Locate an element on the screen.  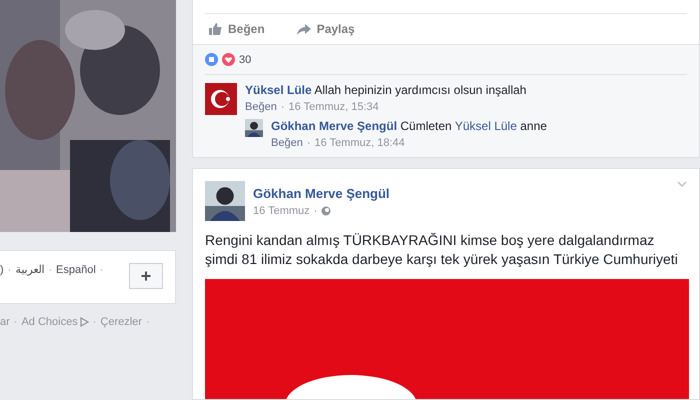
add-language-button: + is located at coordinates (146, 276).